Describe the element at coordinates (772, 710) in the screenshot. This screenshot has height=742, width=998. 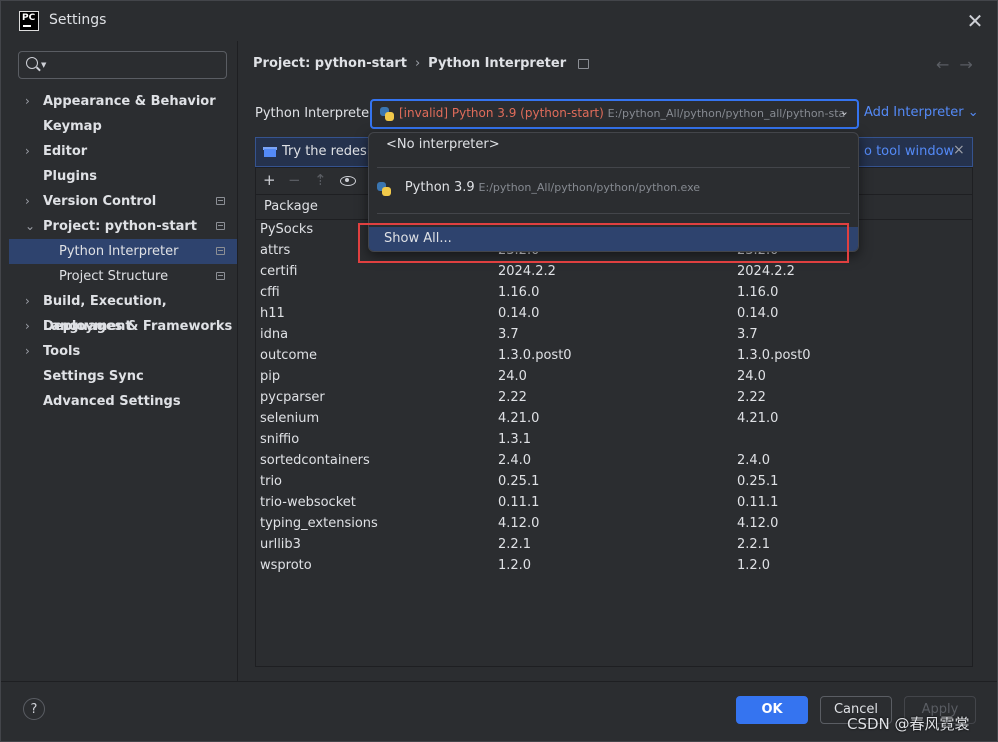
I see `ok-button: OK` at that location.